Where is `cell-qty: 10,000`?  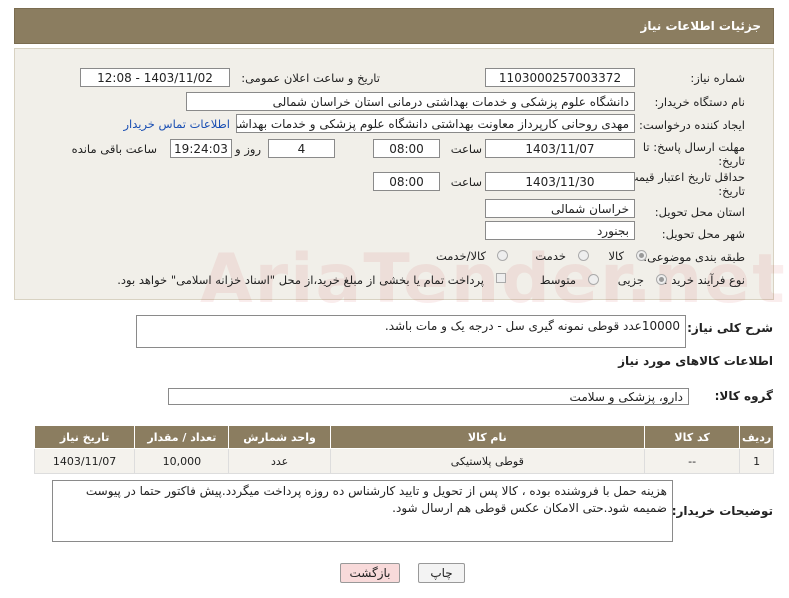
cell-qty: 10,000 is located at coordinates (182, 461).